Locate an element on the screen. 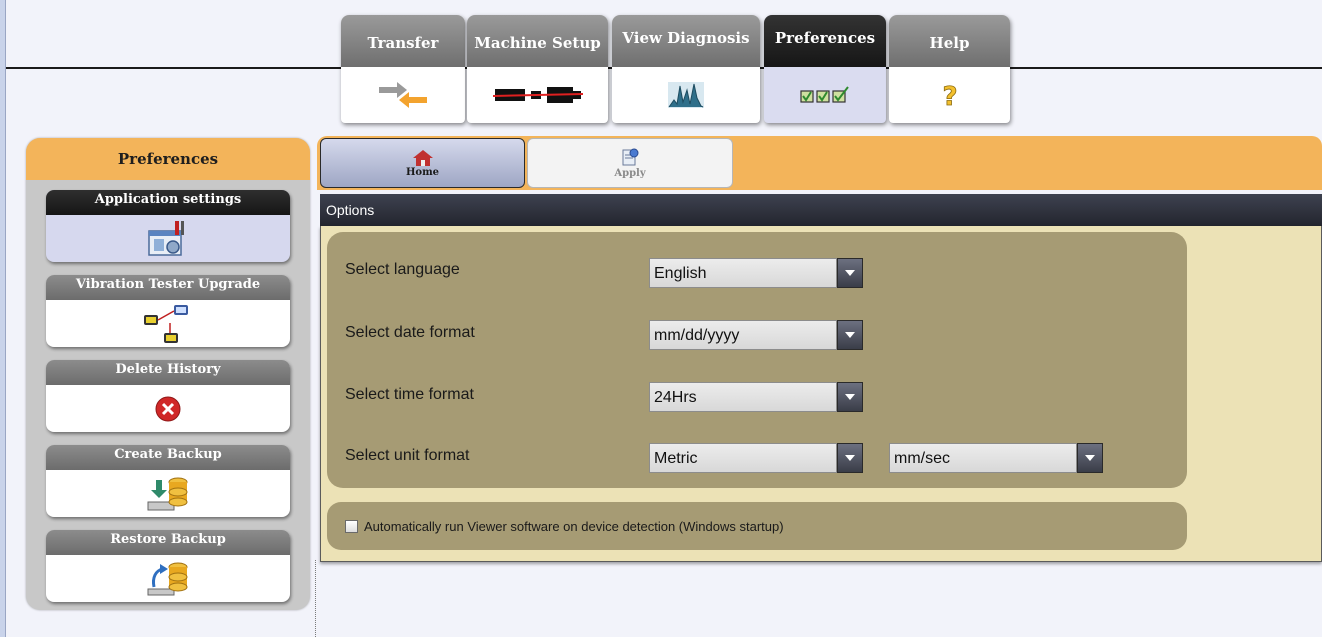 The width and height of the screenshot is (1322, 637). restore-backup-icon is located at coordinates (167, 578).